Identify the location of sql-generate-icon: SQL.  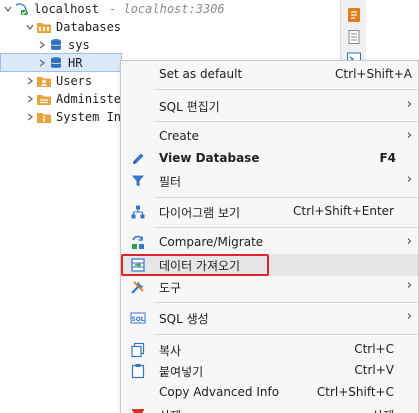
(138, 318).